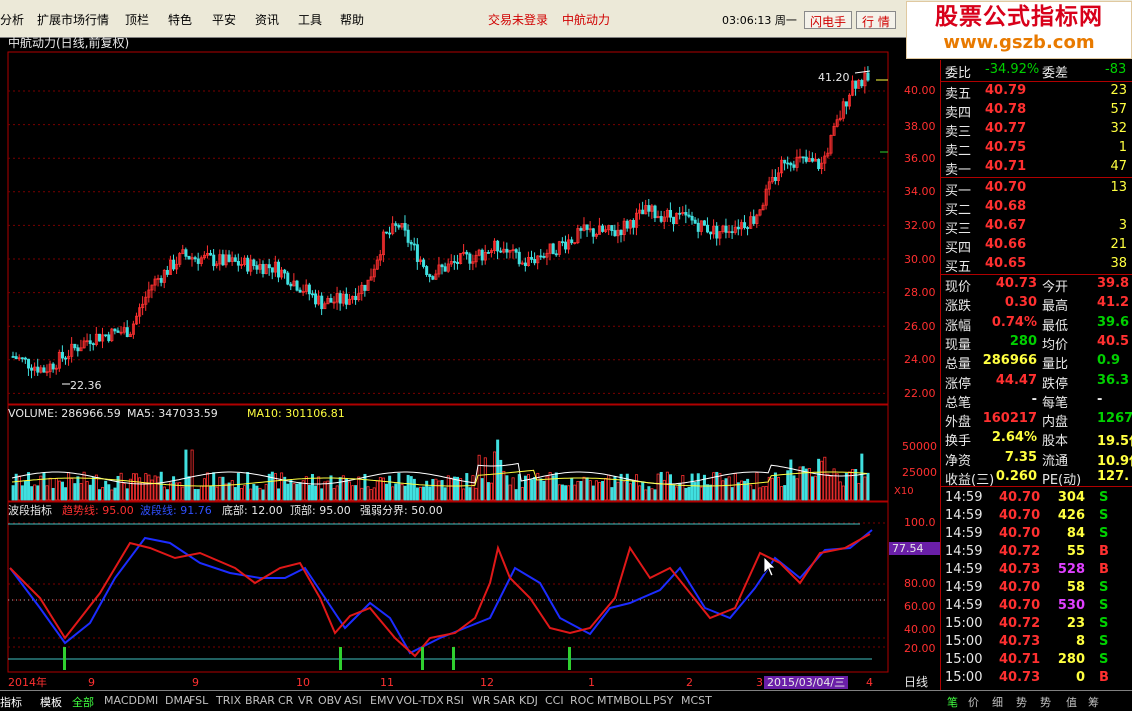  I want to click on tab-boll: BOLL, so click(637, 700).